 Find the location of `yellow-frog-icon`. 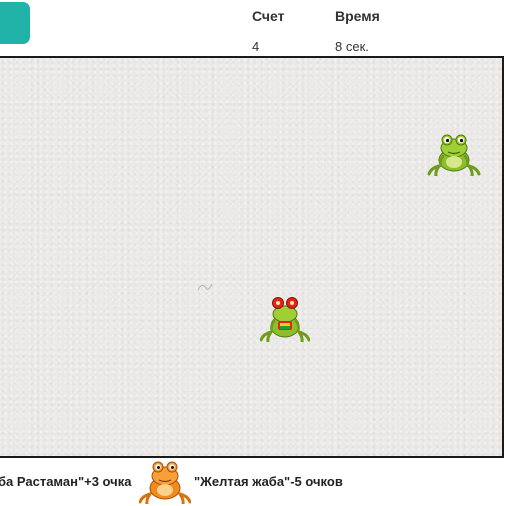

yellow-frog-icon is located at coordinates (165, 482).